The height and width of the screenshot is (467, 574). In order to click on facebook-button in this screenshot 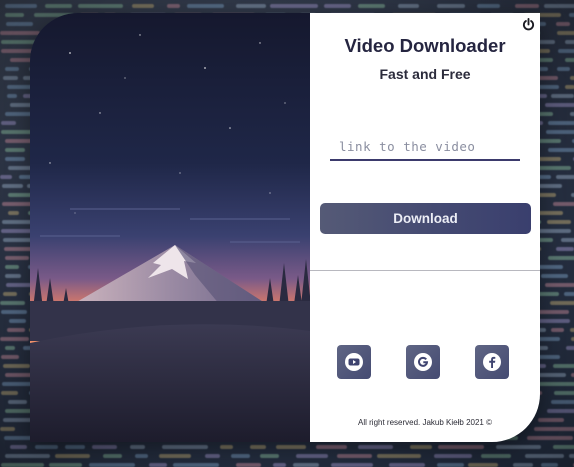, I will do `click(492, 362)`.